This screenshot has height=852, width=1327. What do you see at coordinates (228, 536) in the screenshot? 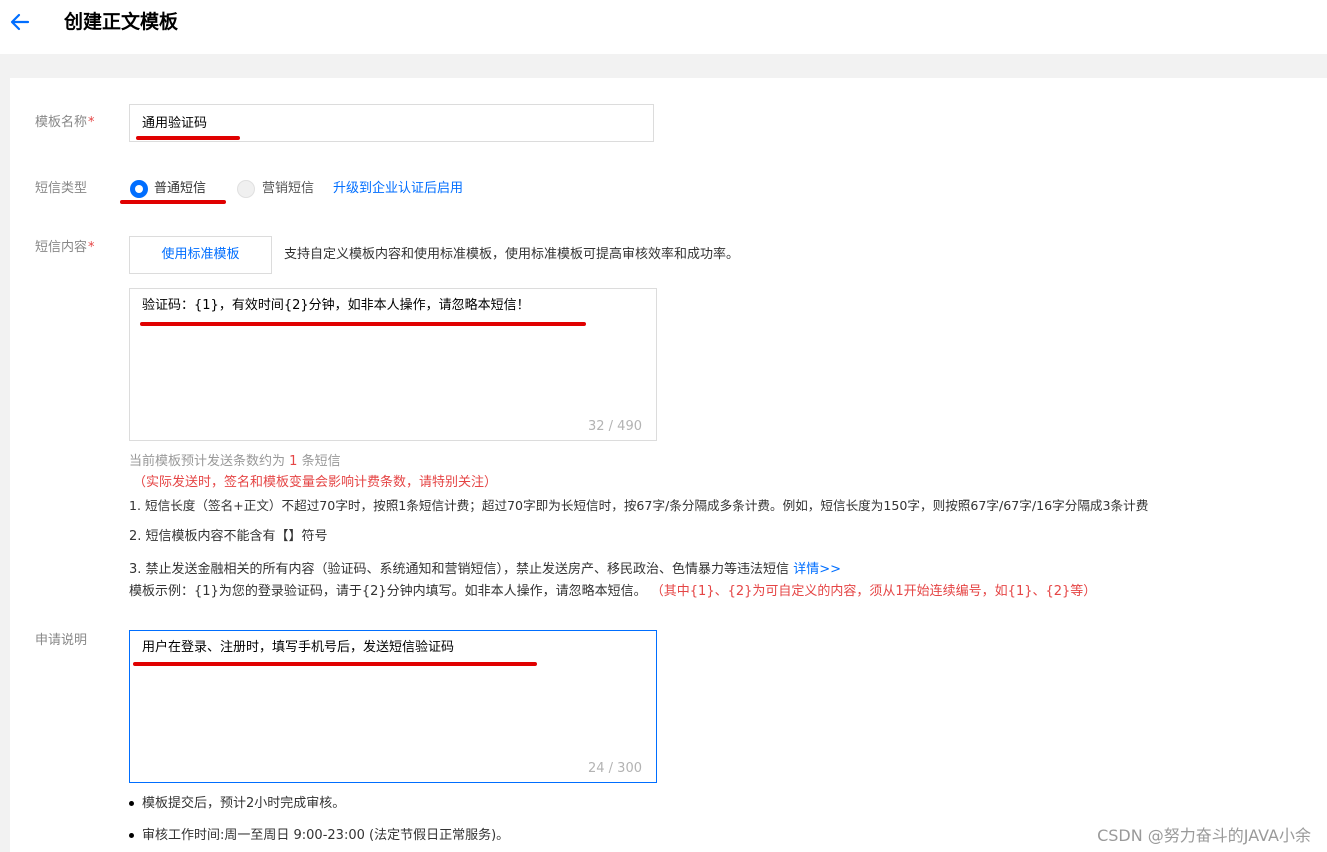
I see `rule-2: 2. 短信模板内容不能含有【】符号` at bounding box center [228, 536].